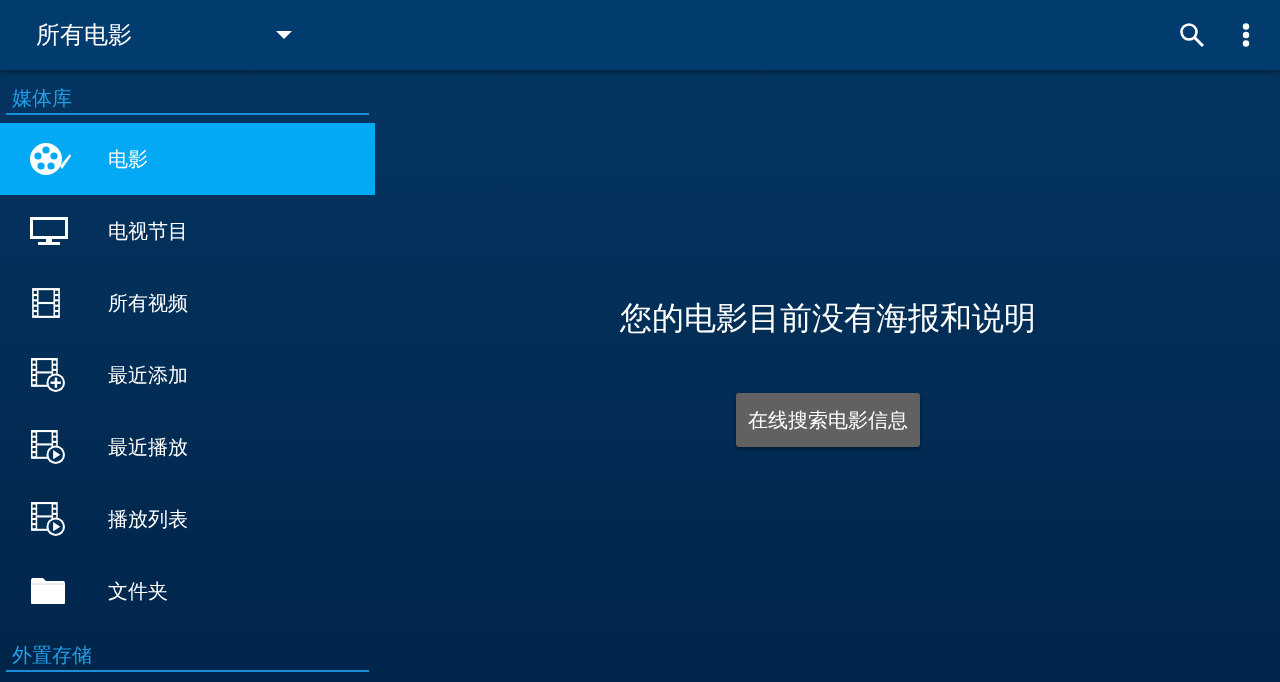  Describe the element at coordinates (164, 35) in the screenshot. I see `category-dropdown: 所有电影` at that location.